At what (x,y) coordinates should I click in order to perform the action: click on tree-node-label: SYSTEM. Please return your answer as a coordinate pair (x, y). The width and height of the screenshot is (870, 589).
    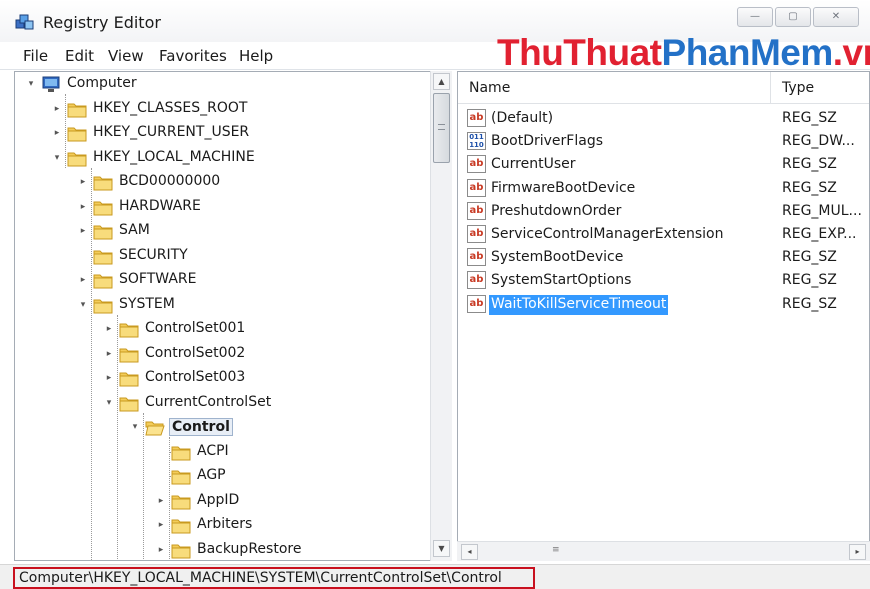
    Looking at the image, I should click on (147, 304).